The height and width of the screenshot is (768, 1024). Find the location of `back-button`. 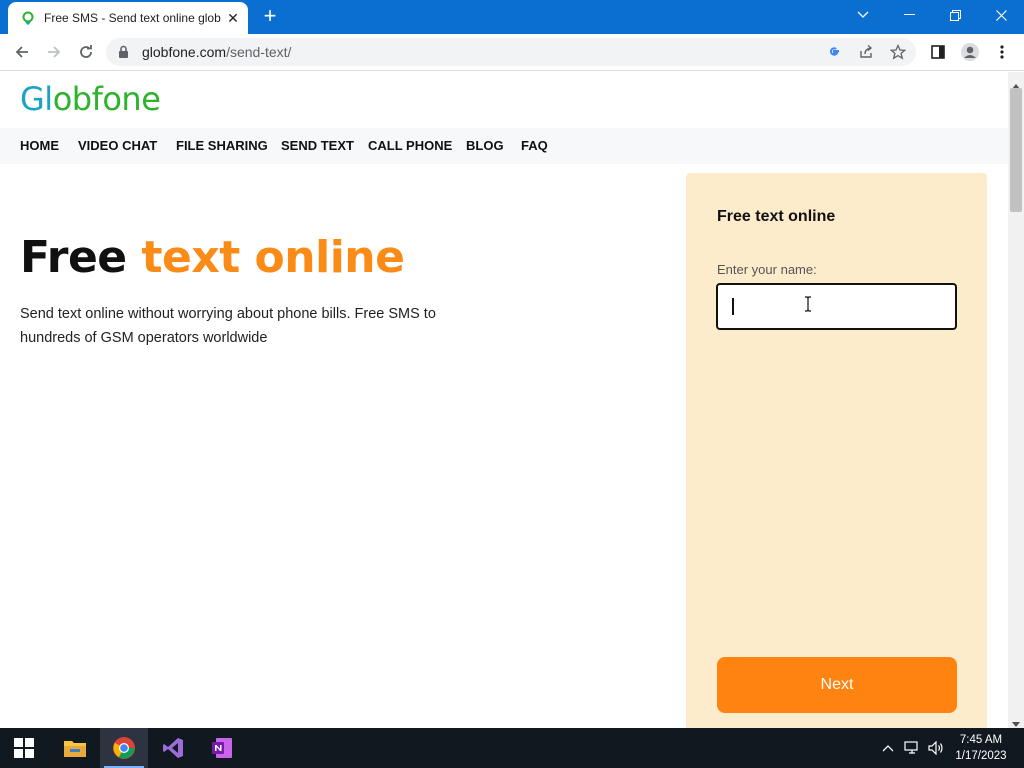

back-button is located at coordinates (22, 52).